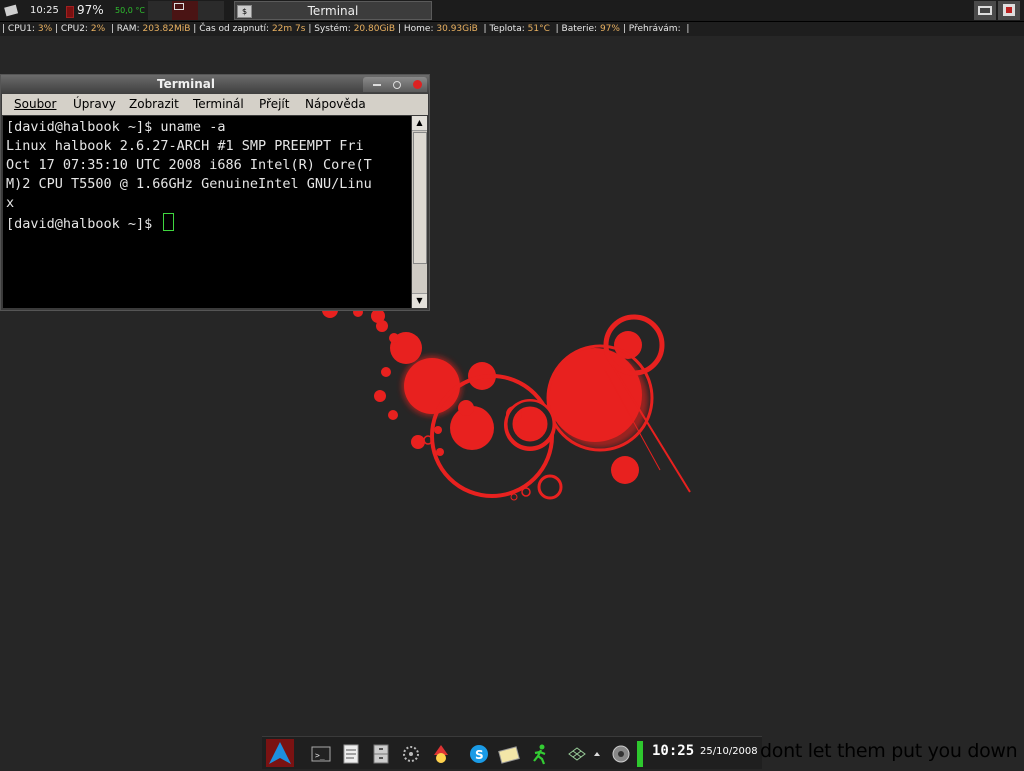 The width and height of the screenshot is (1024, 771). What do you see at coordinates (70, 12) in the screenshot?
I see `battery-icon` at bounding box center [70, 12].